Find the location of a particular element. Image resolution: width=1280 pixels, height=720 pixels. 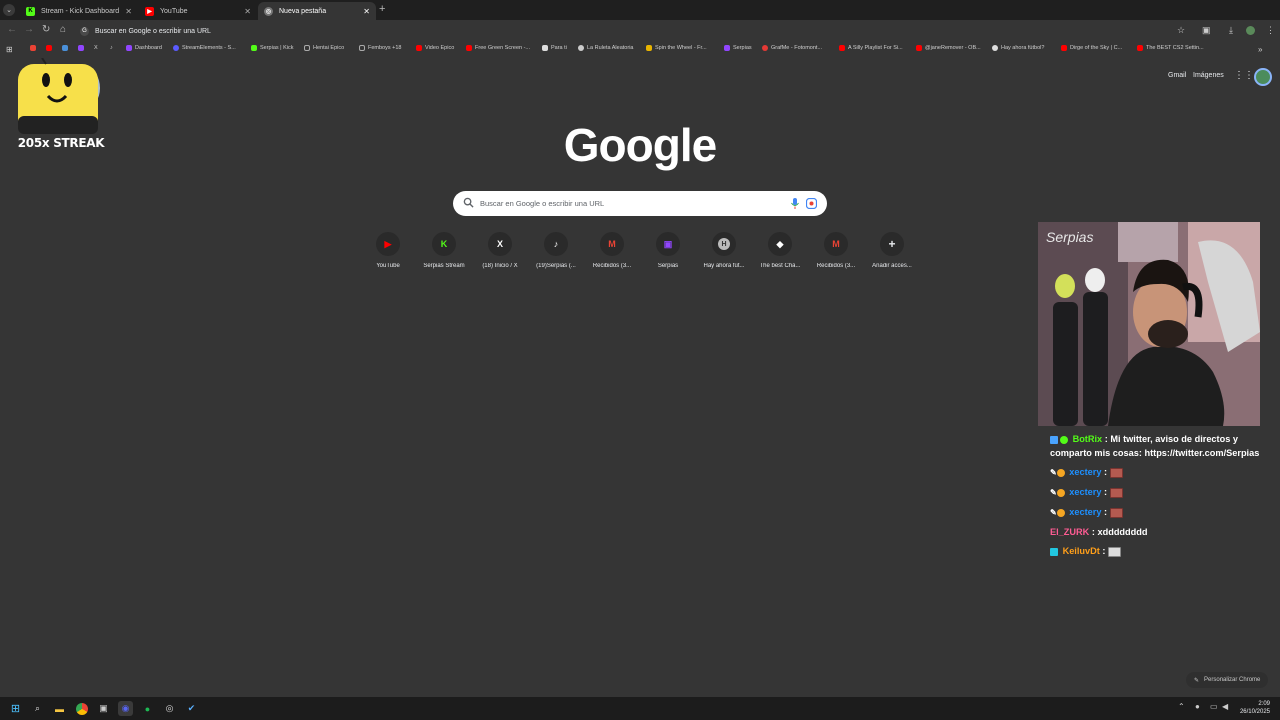

youtube-bookmark-icon is located at coordinates (50, 48).